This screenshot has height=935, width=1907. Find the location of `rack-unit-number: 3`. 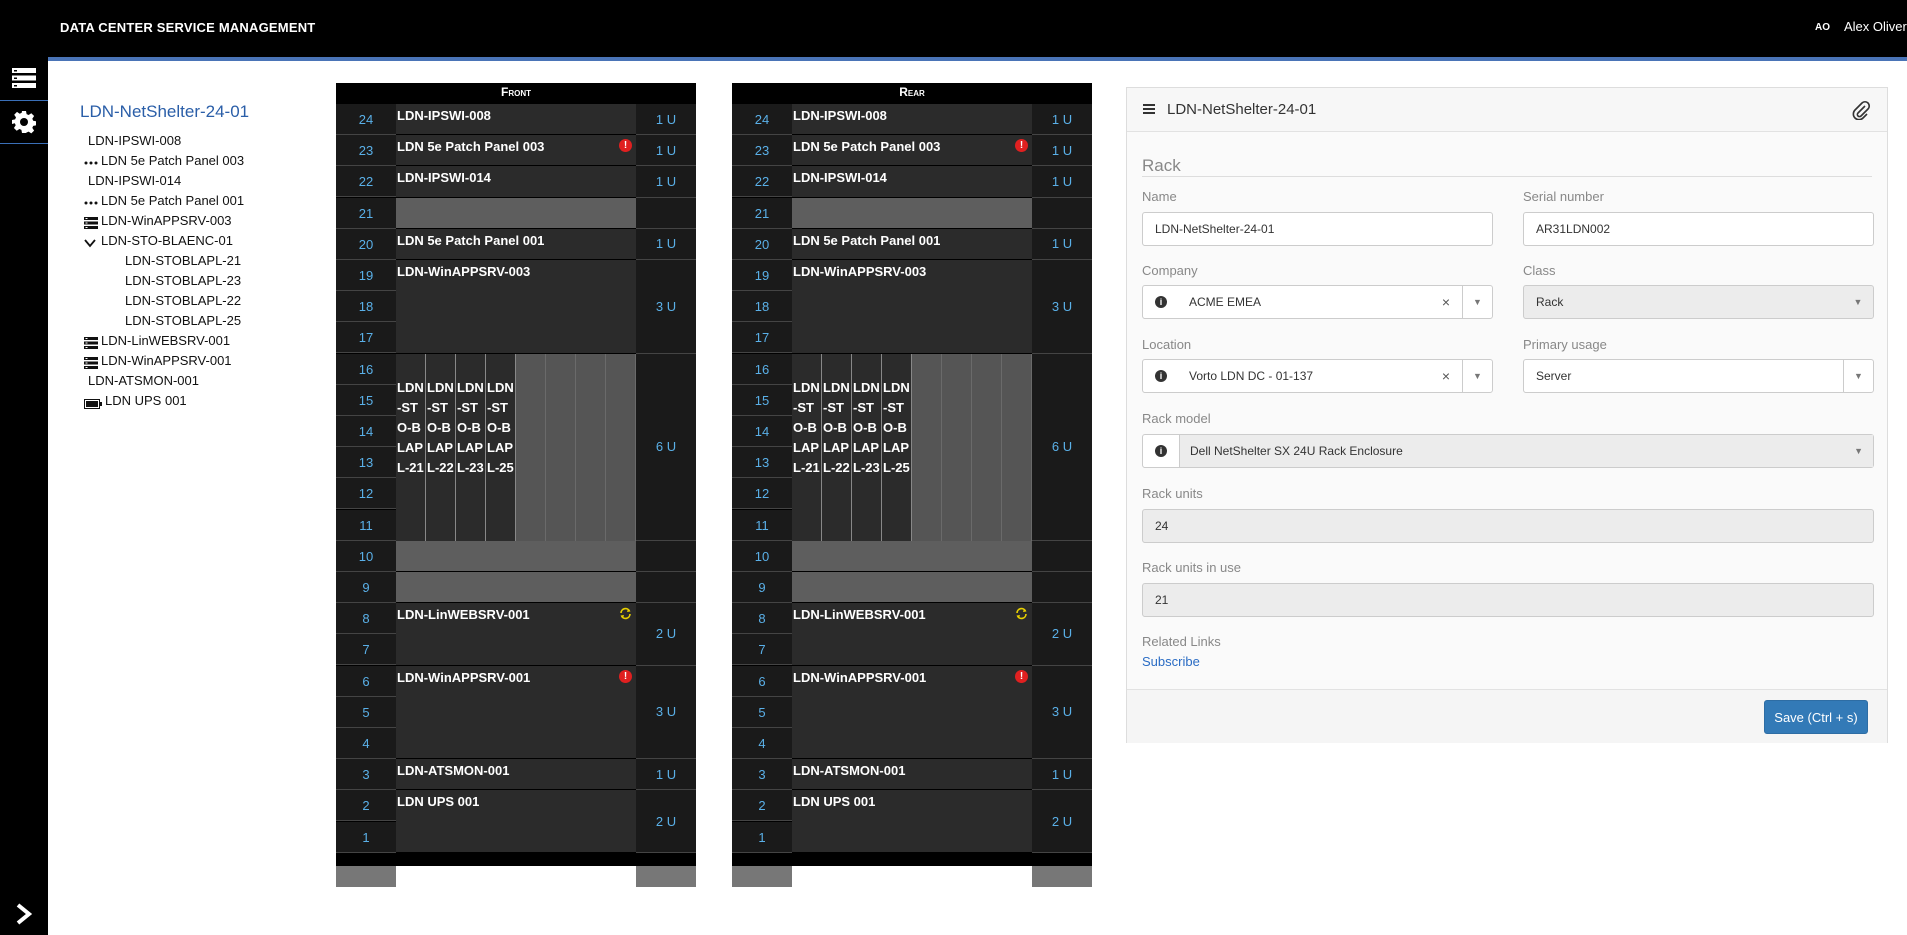

rack-unit-number: 3 is located at coordinates (762, 775).